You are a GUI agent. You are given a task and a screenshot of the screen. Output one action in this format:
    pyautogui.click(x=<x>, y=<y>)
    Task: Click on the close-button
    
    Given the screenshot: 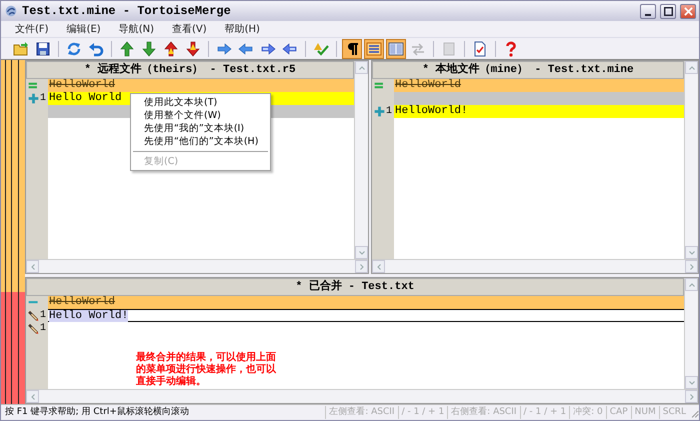 What is the action you would take?
    pyautogui.click(x=688, y=11)
    